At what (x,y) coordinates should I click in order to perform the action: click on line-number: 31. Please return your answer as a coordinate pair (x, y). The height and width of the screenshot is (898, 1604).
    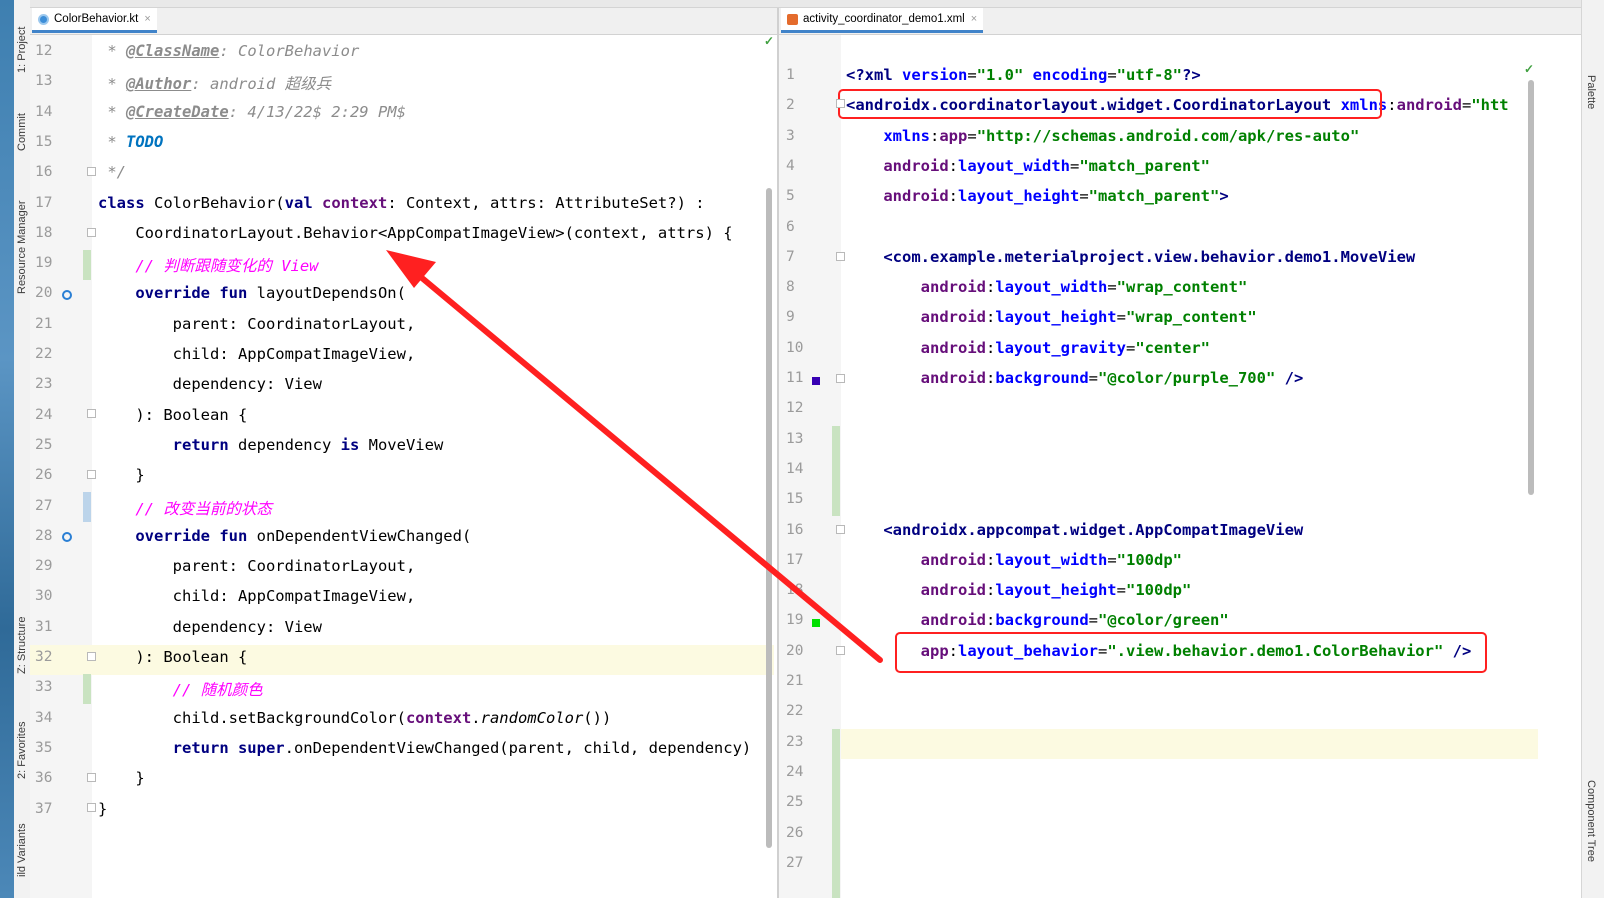
    Looking at the image, I should click on (43, 627).